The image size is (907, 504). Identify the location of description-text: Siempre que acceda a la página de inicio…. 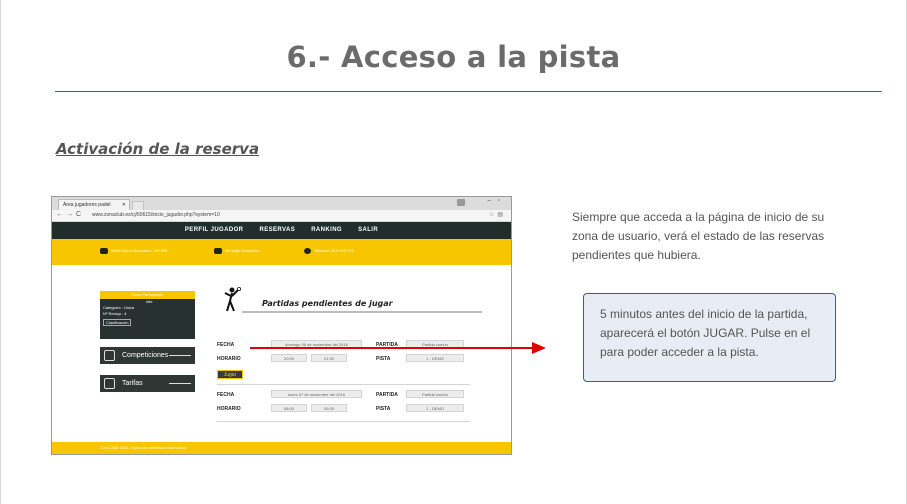
(698, 236).